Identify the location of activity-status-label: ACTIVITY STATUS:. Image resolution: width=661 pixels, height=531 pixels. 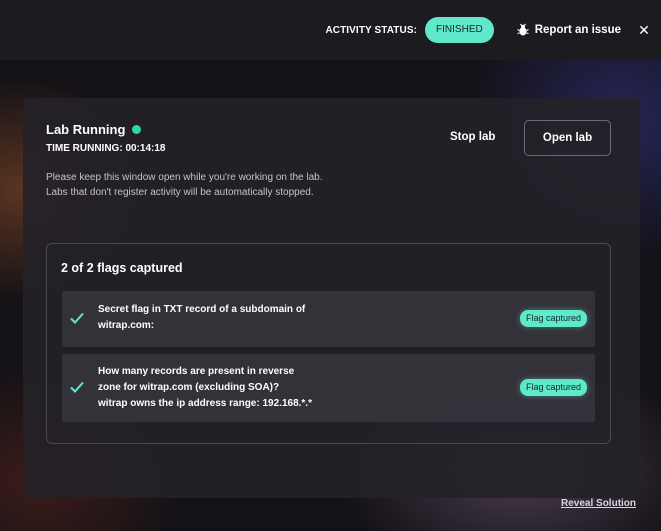
(371, 30).